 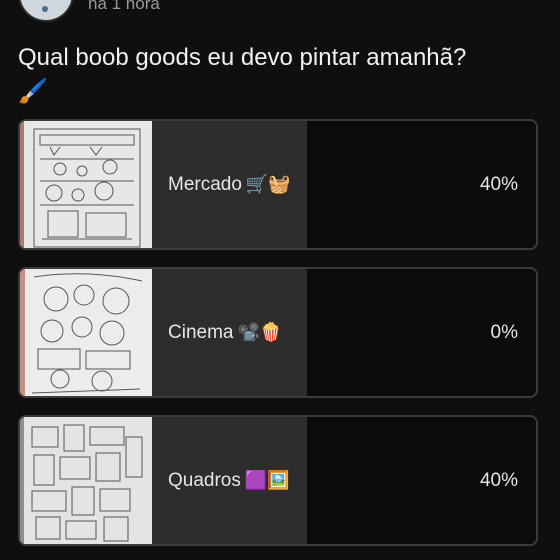 What do you see at coordinates (204, 480) in the screenshot?
I see `poll-option-label: Quadros` at bounding box center [204, 480].